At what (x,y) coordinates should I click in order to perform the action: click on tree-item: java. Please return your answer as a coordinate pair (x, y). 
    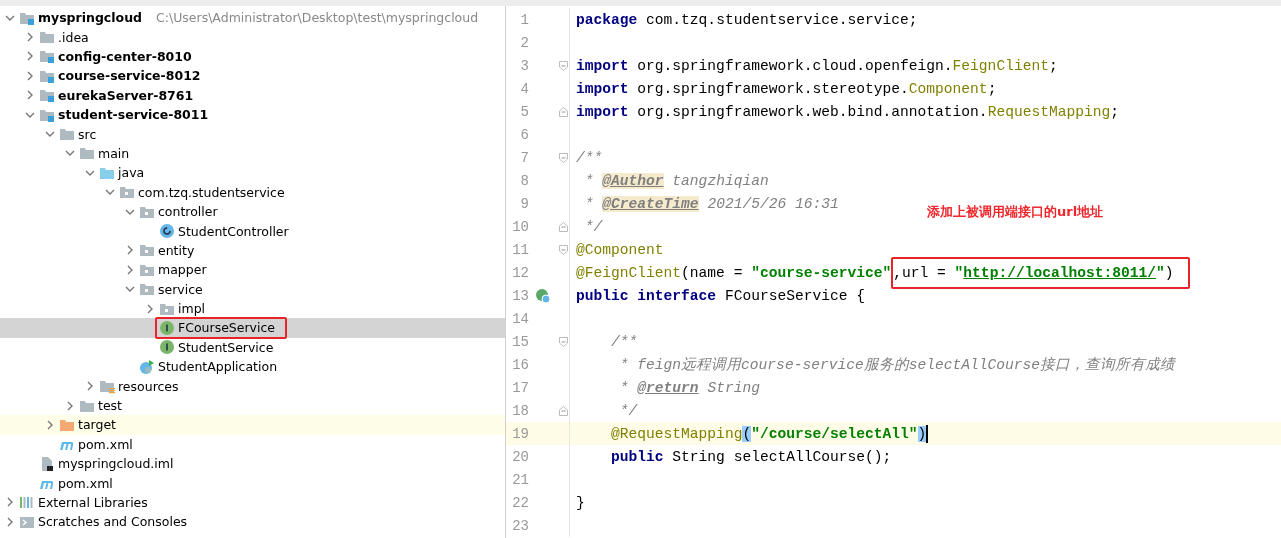
    Looking at the image, I should click on (252, 173).